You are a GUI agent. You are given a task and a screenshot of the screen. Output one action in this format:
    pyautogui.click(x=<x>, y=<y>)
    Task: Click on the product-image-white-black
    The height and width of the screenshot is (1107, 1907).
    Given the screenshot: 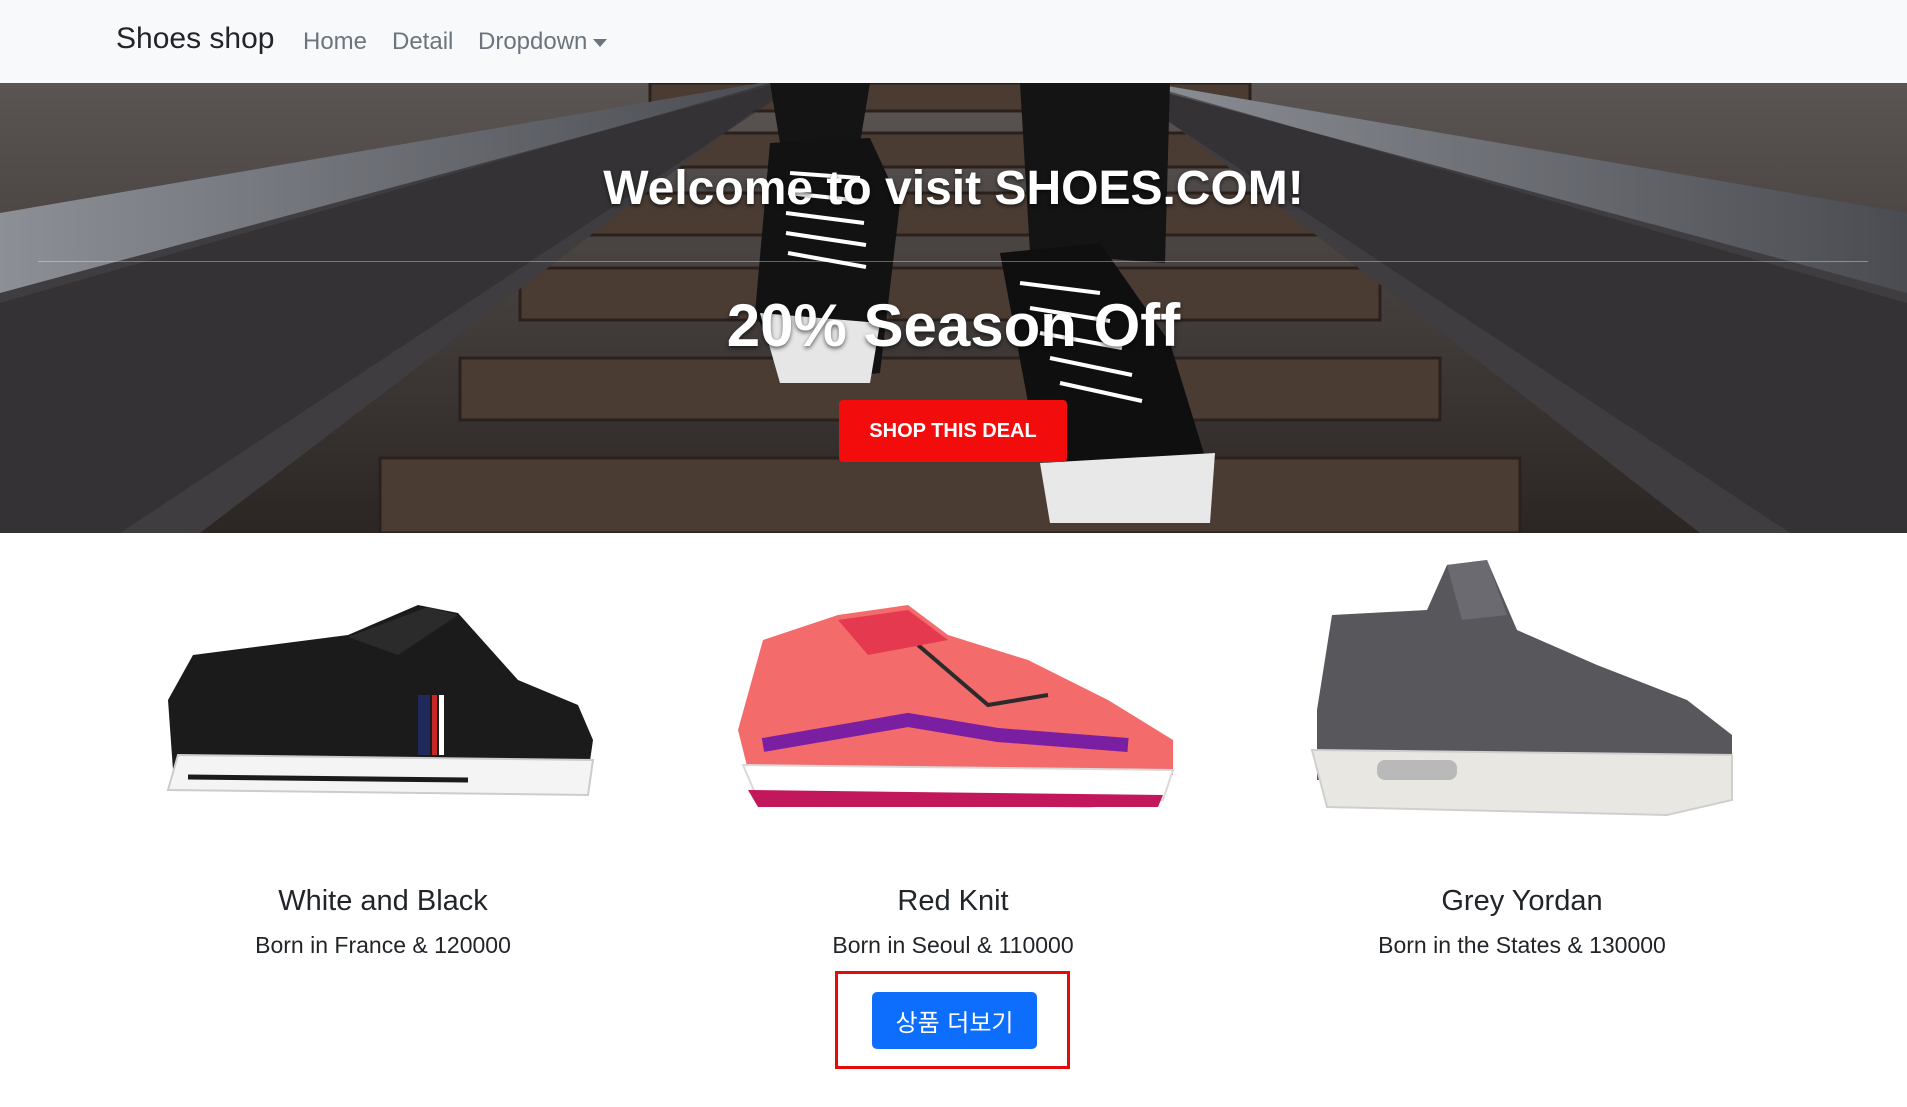 What is the action you would take?
    pyautogui.click(x=383, y=695)
    